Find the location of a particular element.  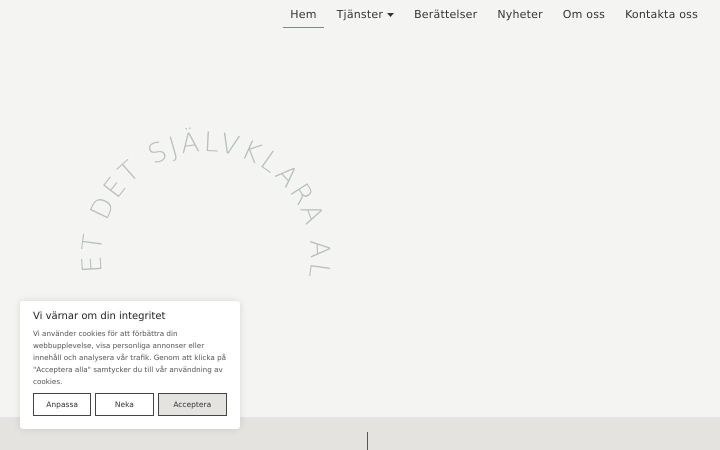

nav-link: Om oss is located at coordinates (584, 14).